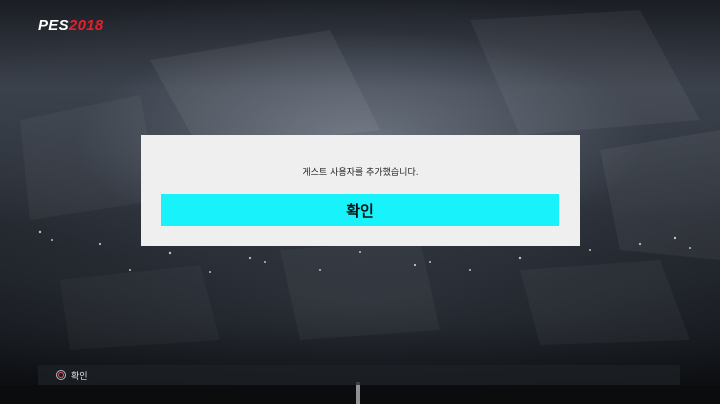 This screenshot has width=720, height=404. What do you see at coordinates (359, 375) in the screenshot?
I see `button-hint-bar: 확인` at bounding box center [359, 375].